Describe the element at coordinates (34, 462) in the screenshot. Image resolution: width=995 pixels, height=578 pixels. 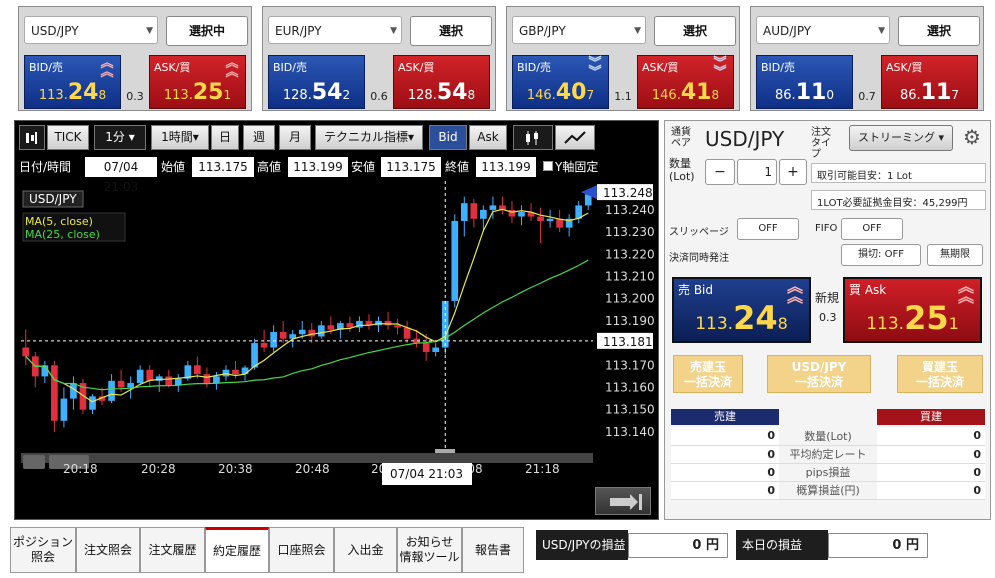
I see `scroll-left-button` at that location.